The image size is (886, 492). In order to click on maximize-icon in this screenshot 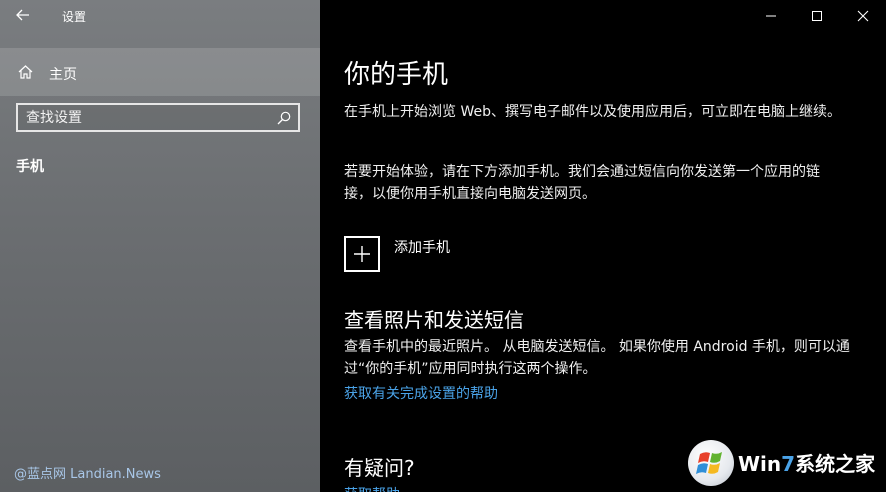, I will do `click(817, 16)`.